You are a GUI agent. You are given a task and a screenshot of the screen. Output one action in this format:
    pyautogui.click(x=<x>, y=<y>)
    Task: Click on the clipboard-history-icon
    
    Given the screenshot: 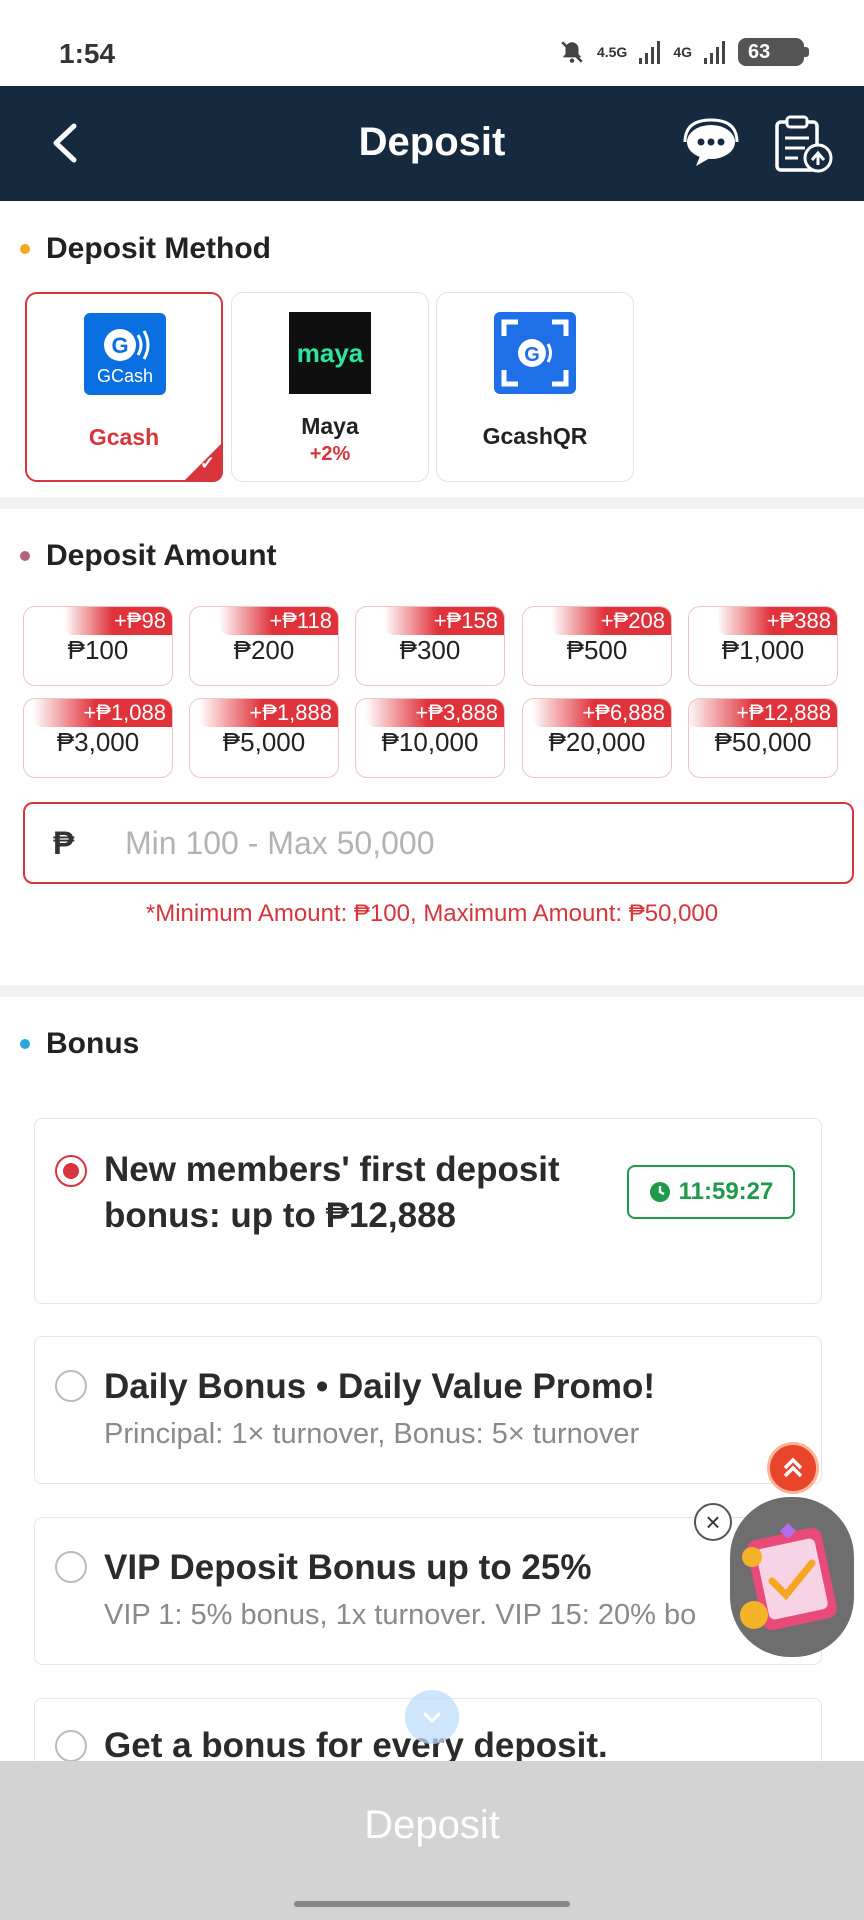 What is the action you would take?
    pyautogui.click(x=803, y=144)
    